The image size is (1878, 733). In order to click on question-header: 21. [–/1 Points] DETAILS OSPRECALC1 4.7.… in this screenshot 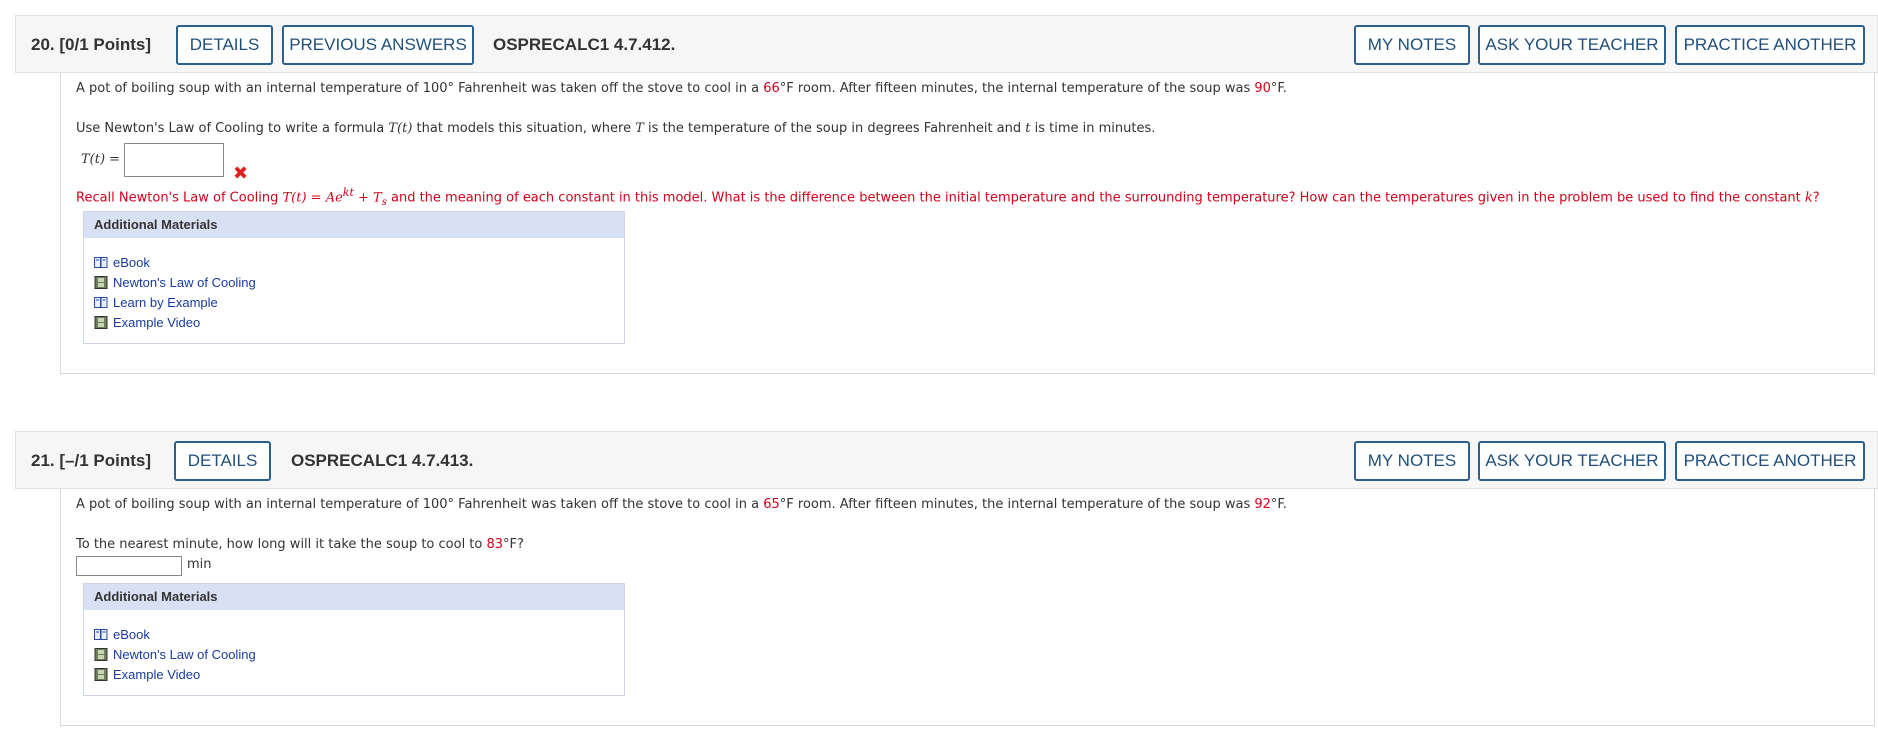, I will do `click(946, 460)`.